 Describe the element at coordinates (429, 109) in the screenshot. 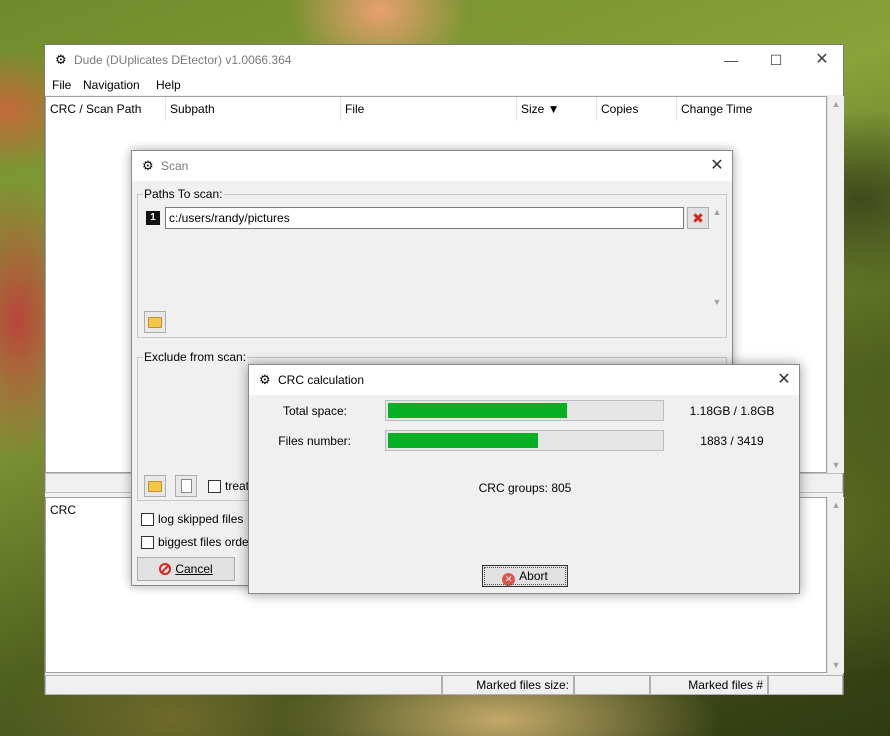

I see `column-file: File` at that location.